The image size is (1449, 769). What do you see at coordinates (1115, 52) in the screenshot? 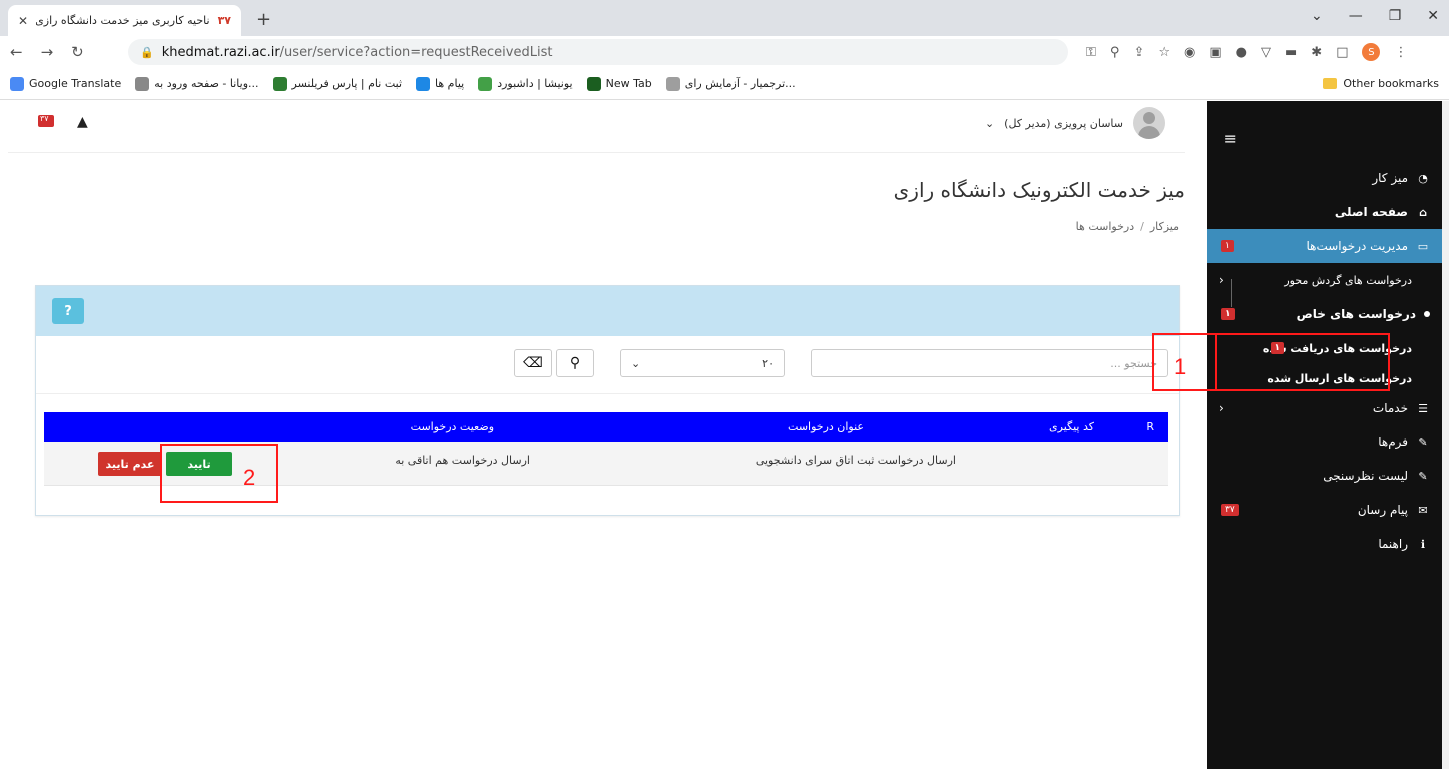
I see `zoom-icon: ⚲` at bounding box center [1115, 52].